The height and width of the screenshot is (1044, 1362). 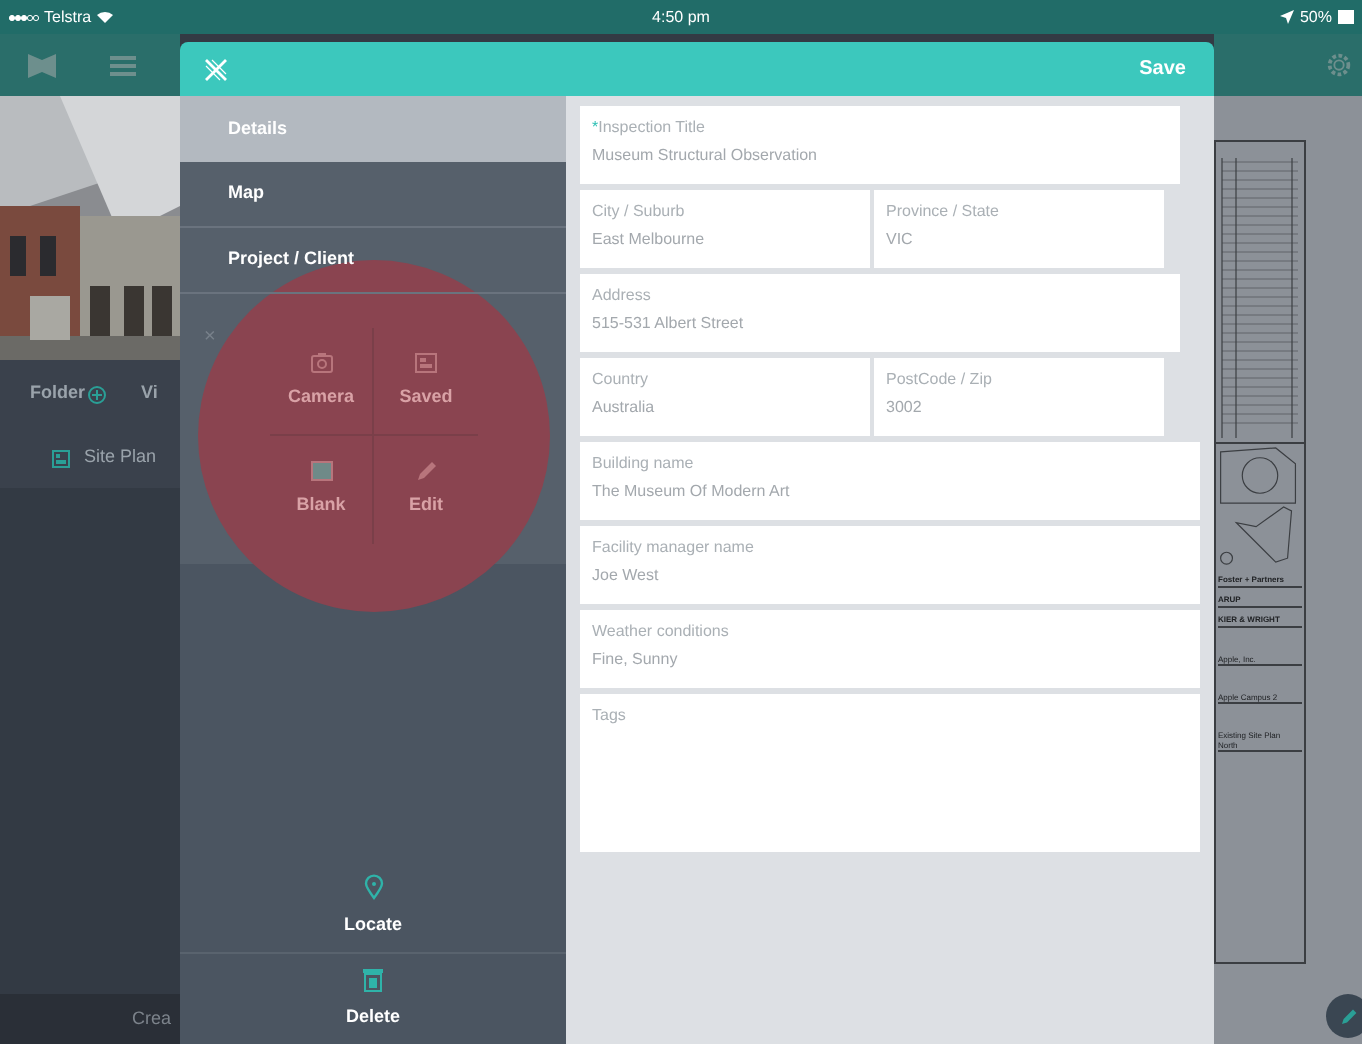 I want to click on field-label: Building name, so click(x=643, y=464).